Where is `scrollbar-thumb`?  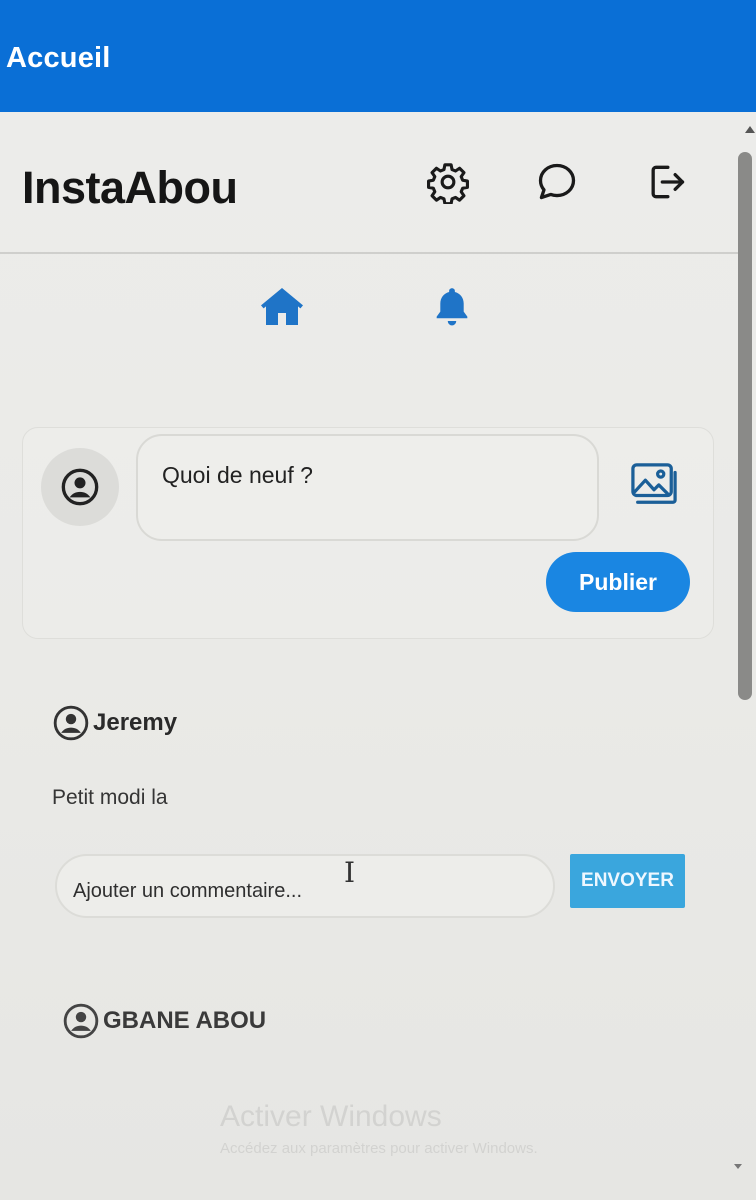 scrollbar-thumb is located at coordinates (745, 426).